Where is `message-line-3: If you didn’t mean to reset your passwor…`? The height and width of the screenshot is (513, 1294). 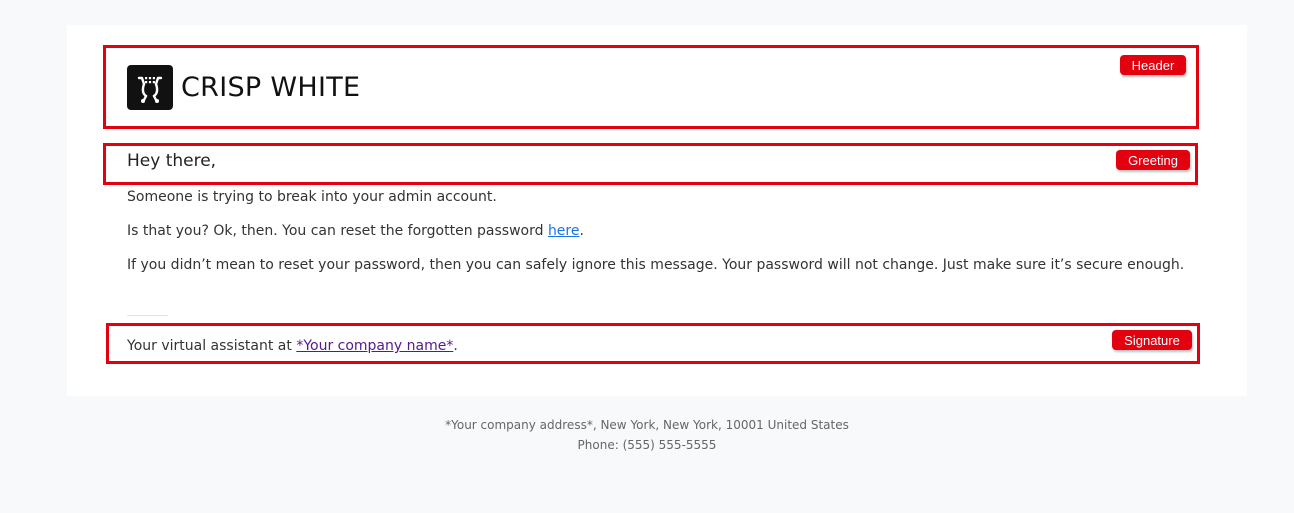
message-line-3: If you didn’t mean to reset your passwor… is located at coordinates (656, 265).